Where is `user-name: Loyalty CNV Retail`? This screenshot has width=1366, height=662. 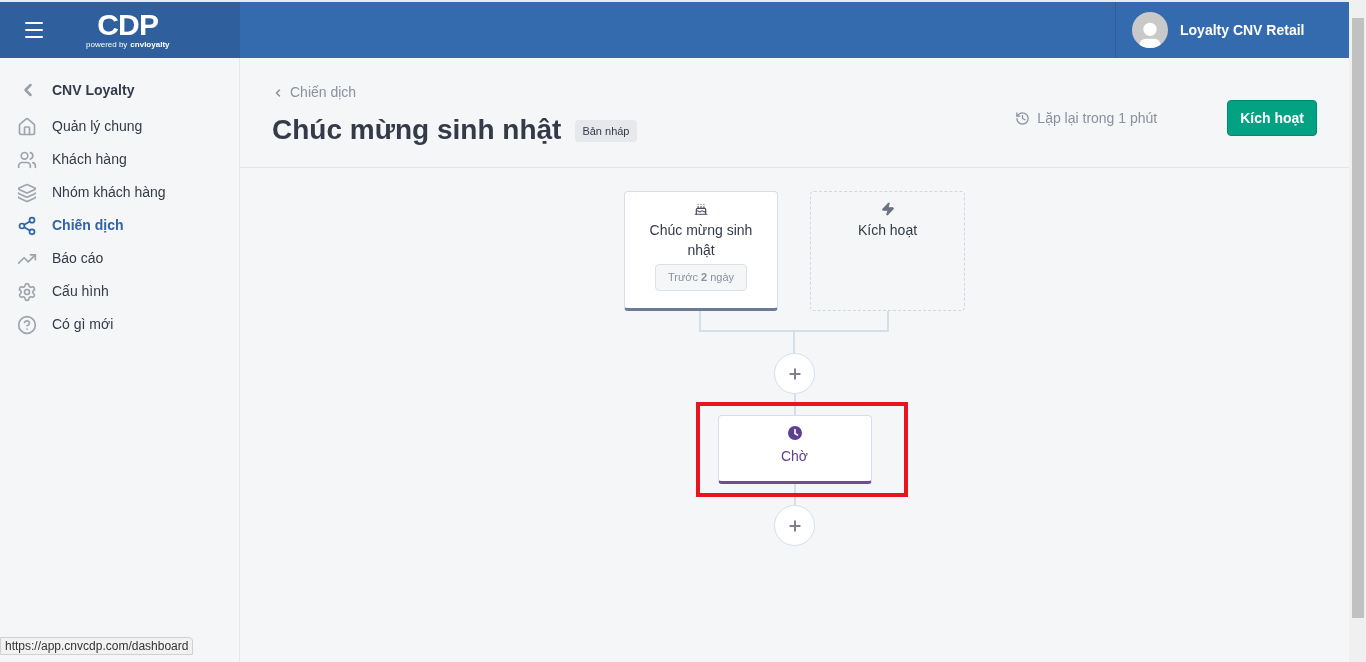
user-name: Loyalty CNV Retail is located at coordinates (1242, 30).